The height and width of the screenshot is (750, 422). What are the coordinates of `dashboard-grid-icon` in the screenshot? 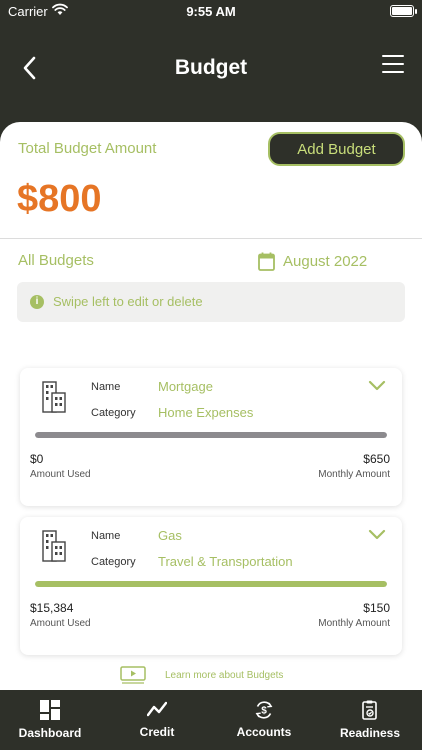 It's located at (50, 710).